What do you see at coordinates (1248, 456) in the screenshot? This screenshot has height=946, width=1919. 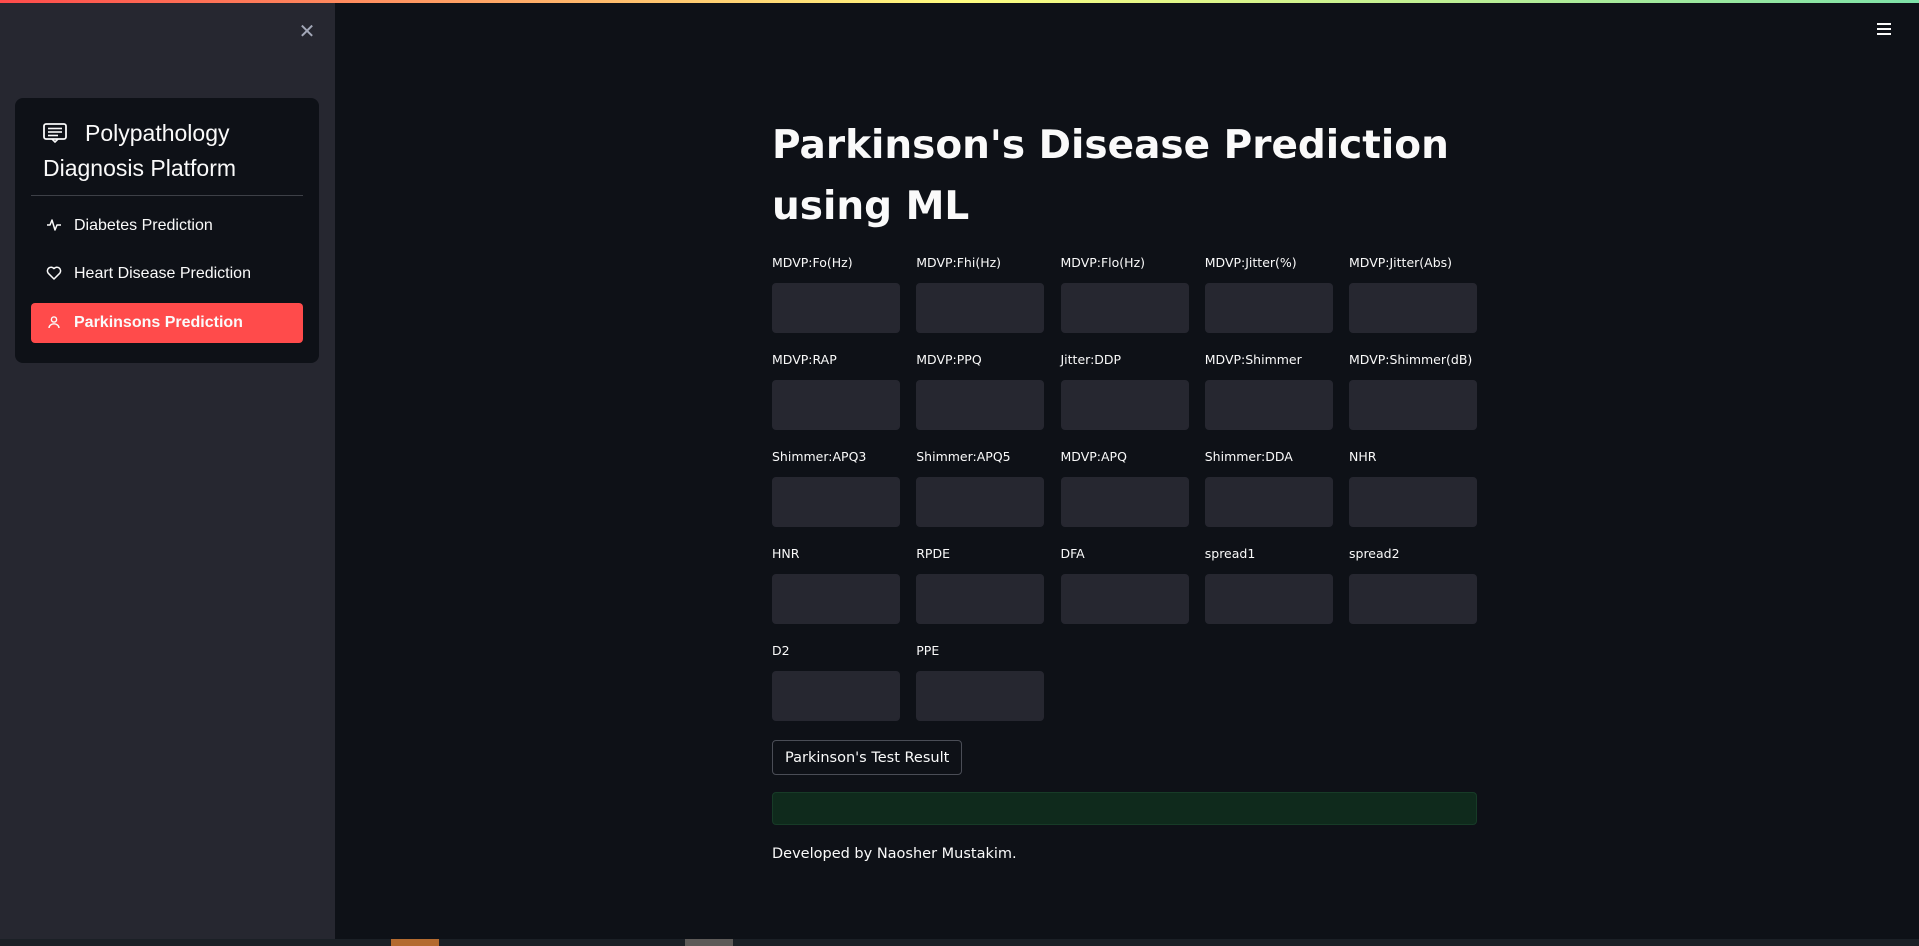 I see `field-label: Shimmer:DDA` at bounding box center [1248, 456].